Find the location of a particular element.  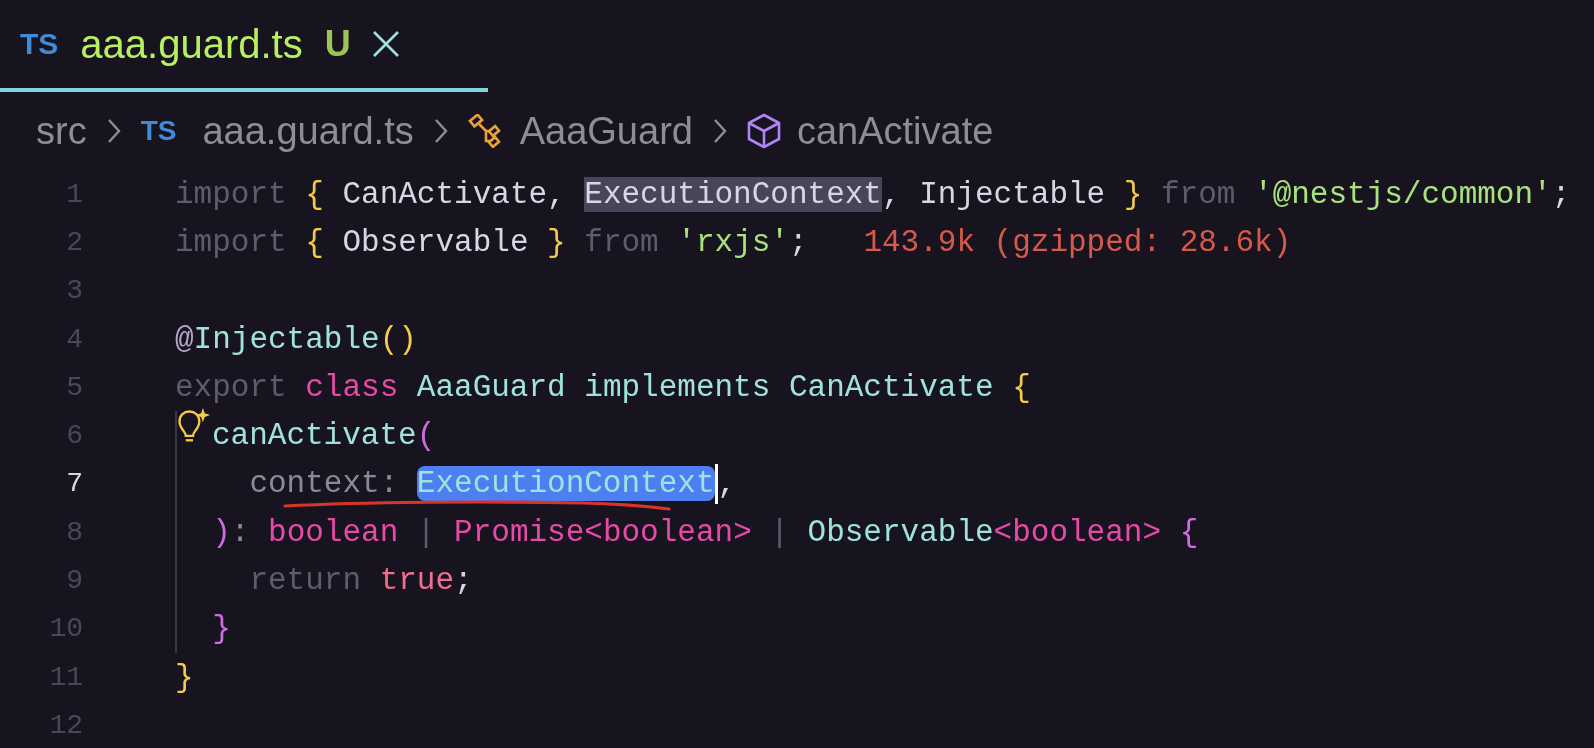

code-token: Injectable is located at coordinates (286, 339).